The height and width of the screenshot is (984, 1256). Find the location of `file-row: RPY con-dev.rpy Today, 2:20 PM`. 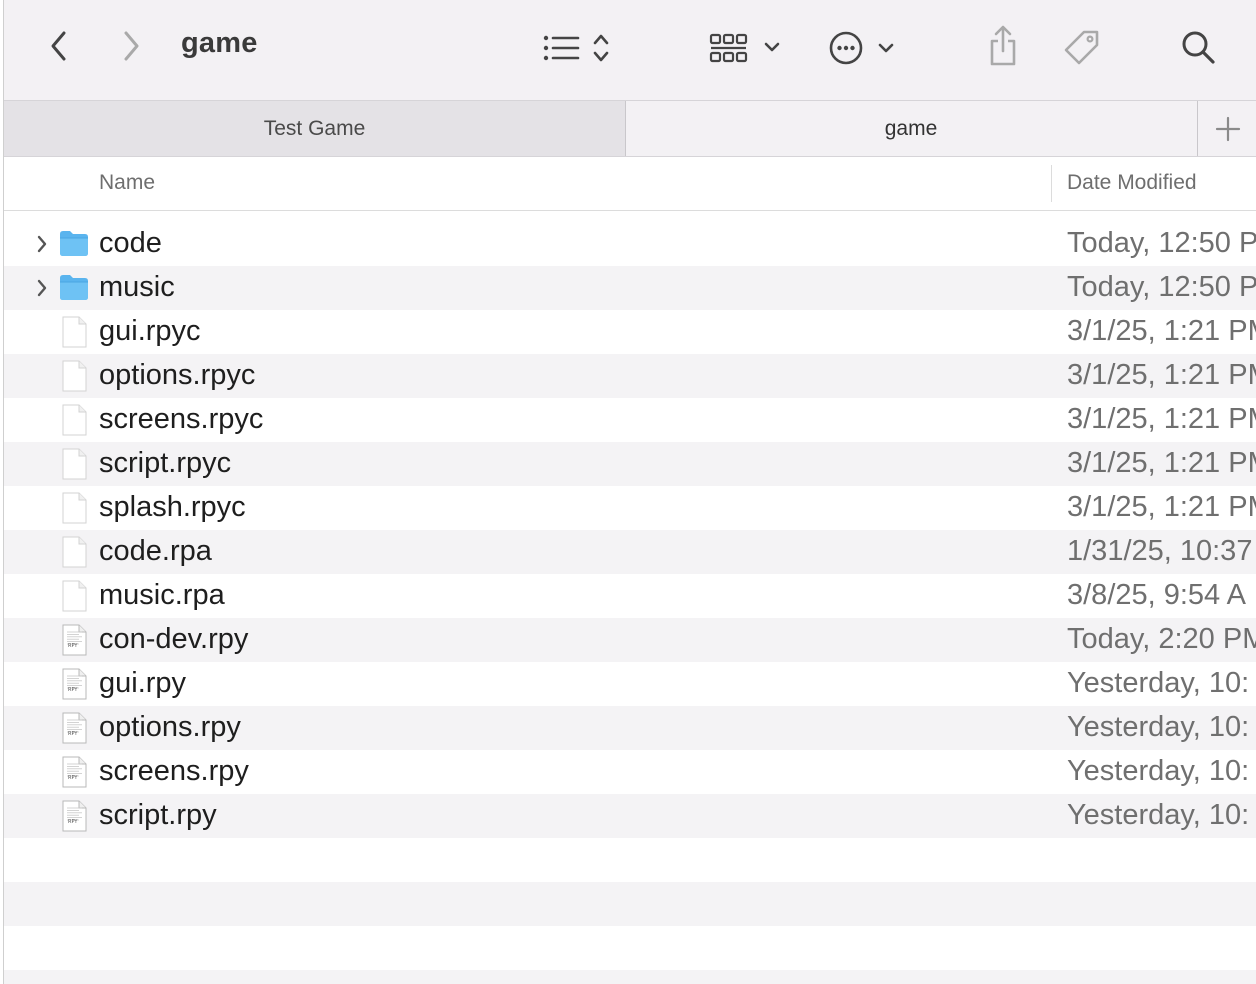

file-row: RPY con-dev.rpy Today, 2:20 PM is located at coordinates (630, 640).